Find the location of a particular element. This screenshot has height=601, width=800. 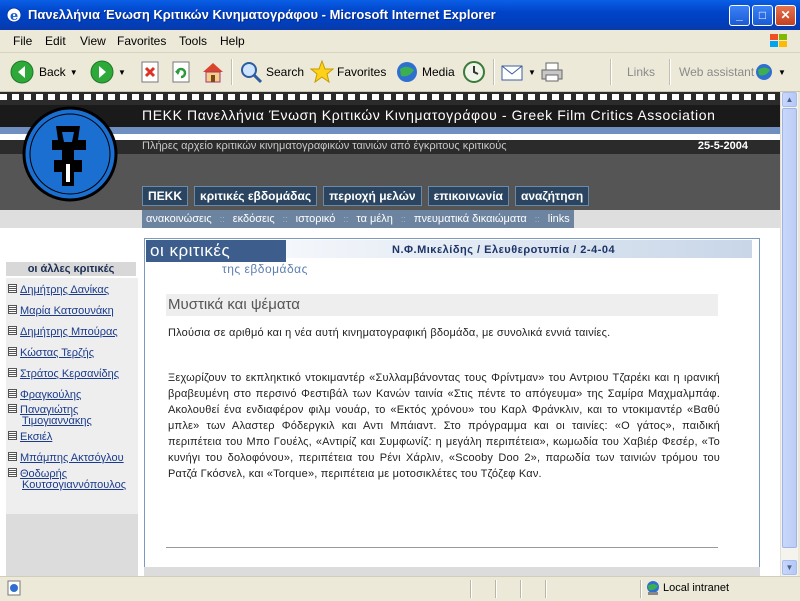

divider is located at coordinates (442, 547).